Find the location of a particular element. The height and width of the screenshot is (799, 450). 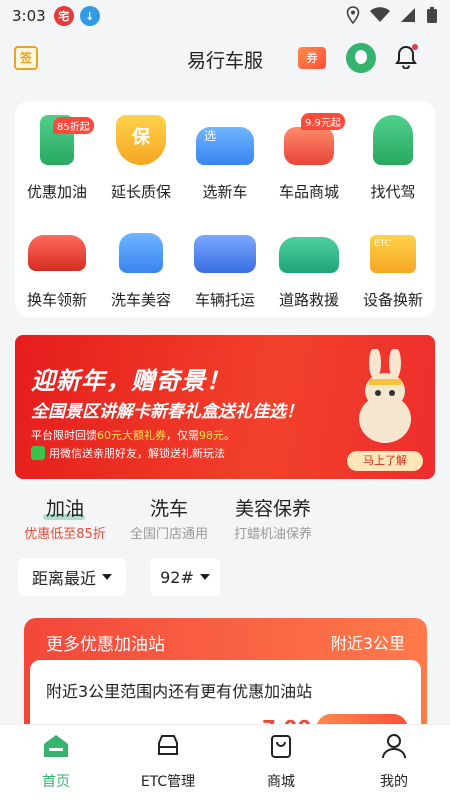

notification-dot is located at coordinates (415, 47).